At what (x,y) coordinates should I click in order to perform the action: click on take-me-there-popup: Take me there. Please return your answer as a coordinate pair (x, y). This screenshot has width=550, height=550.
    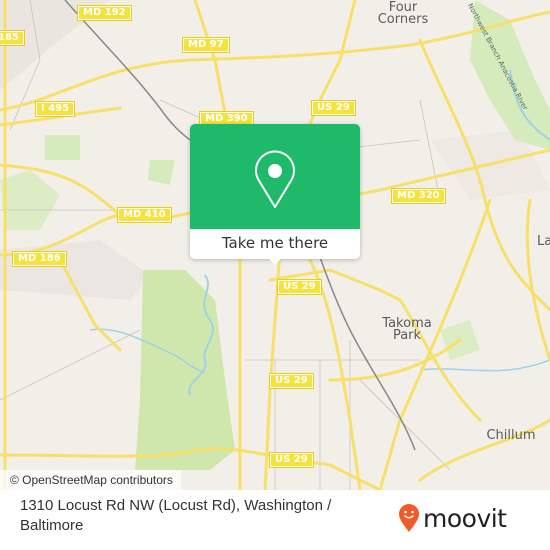
    Looking at the image, I should click on (275, 194).